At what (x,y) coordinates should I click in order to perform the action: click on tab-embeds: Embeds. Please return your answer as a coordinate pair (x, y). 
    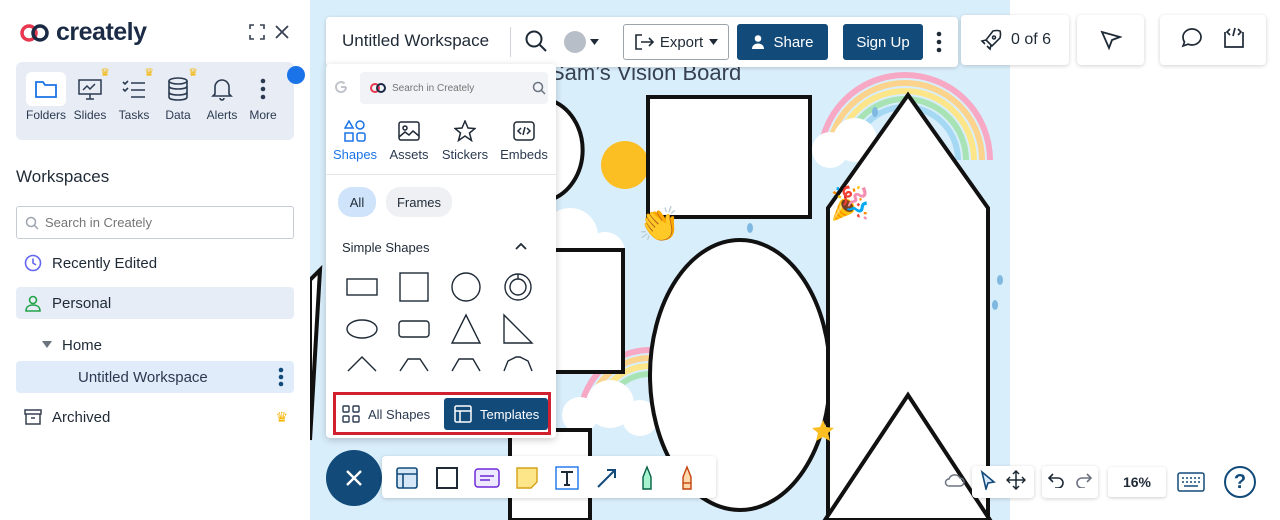
    Looking at the image, I should click on (524, 140).